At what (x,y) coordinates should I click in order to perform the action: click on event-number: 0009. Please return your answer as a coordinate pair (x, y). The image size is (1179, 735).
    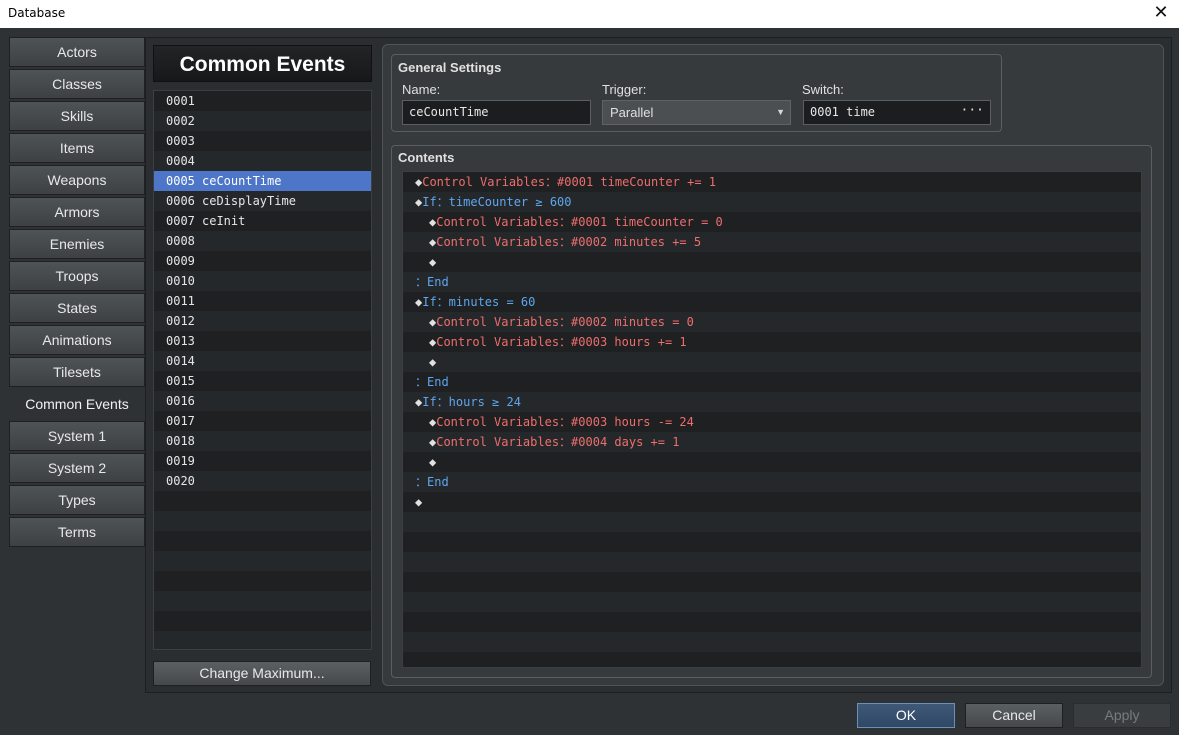
    Looking at the image, I should click on (180, 261).